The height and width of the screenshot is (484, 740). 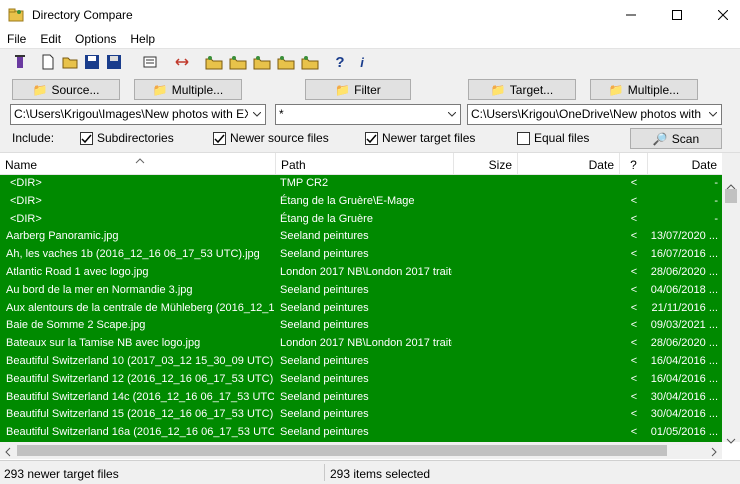 I want to click on equal-files-checkbox: Equal files, so click(x=553, y=138).